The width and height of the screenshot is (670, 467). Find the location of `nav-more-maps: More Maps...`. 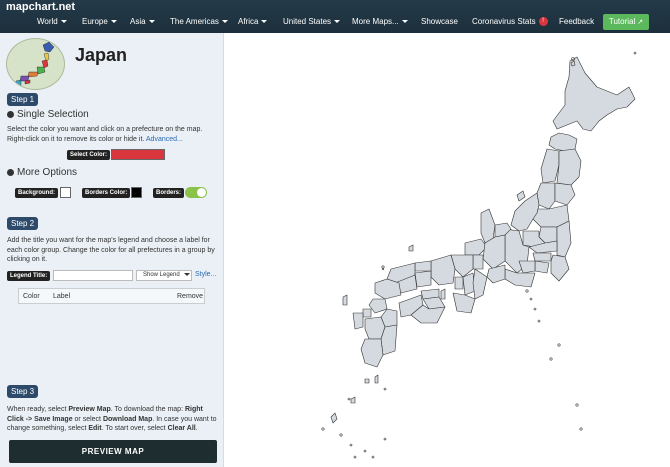

nav-more-maps: More Maps... is located at coordinates (380, 21).